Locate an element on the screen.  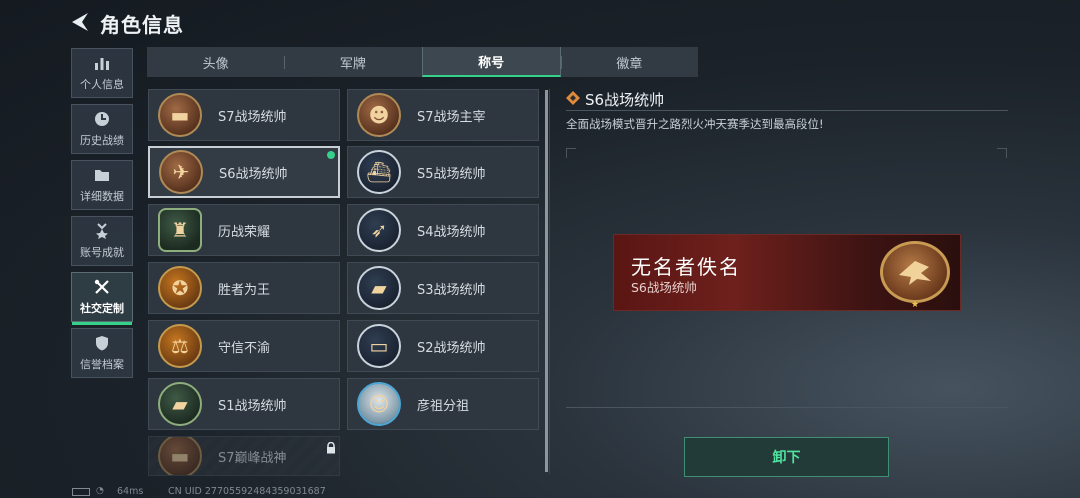
title-name: 守信不渝 is located at coordinates (244, 348).